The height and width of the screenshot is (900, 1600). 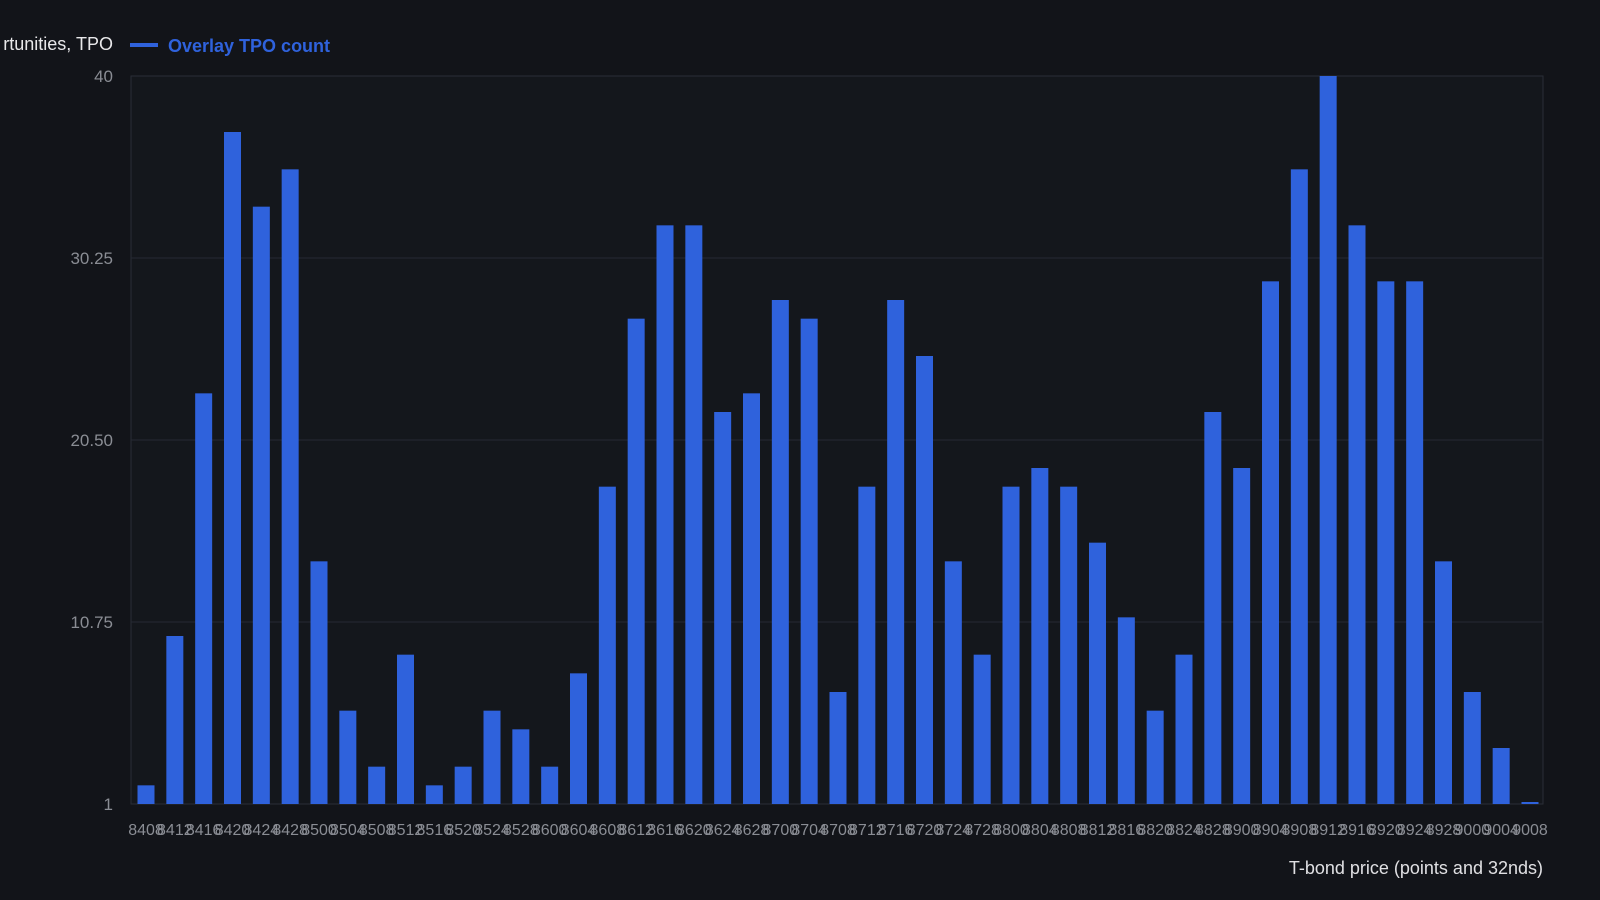 What do you see at coordinates (91, 258) in the screenshot?
I see `y-tick-label: 30.25` at bounding box center [91, 258].